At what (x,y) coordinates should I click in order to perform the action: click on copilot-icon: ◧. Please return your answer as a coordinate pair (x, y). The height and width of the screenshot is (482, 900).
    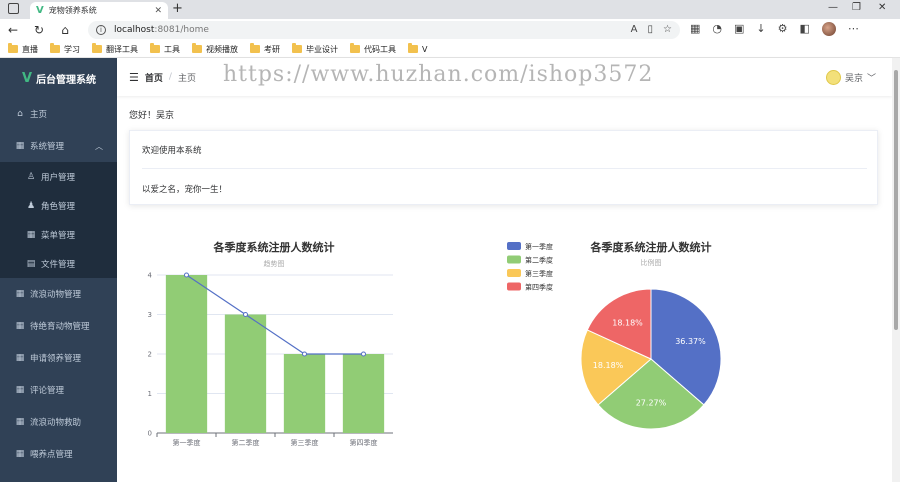
    Looking at the image, I should click on (805, 29).